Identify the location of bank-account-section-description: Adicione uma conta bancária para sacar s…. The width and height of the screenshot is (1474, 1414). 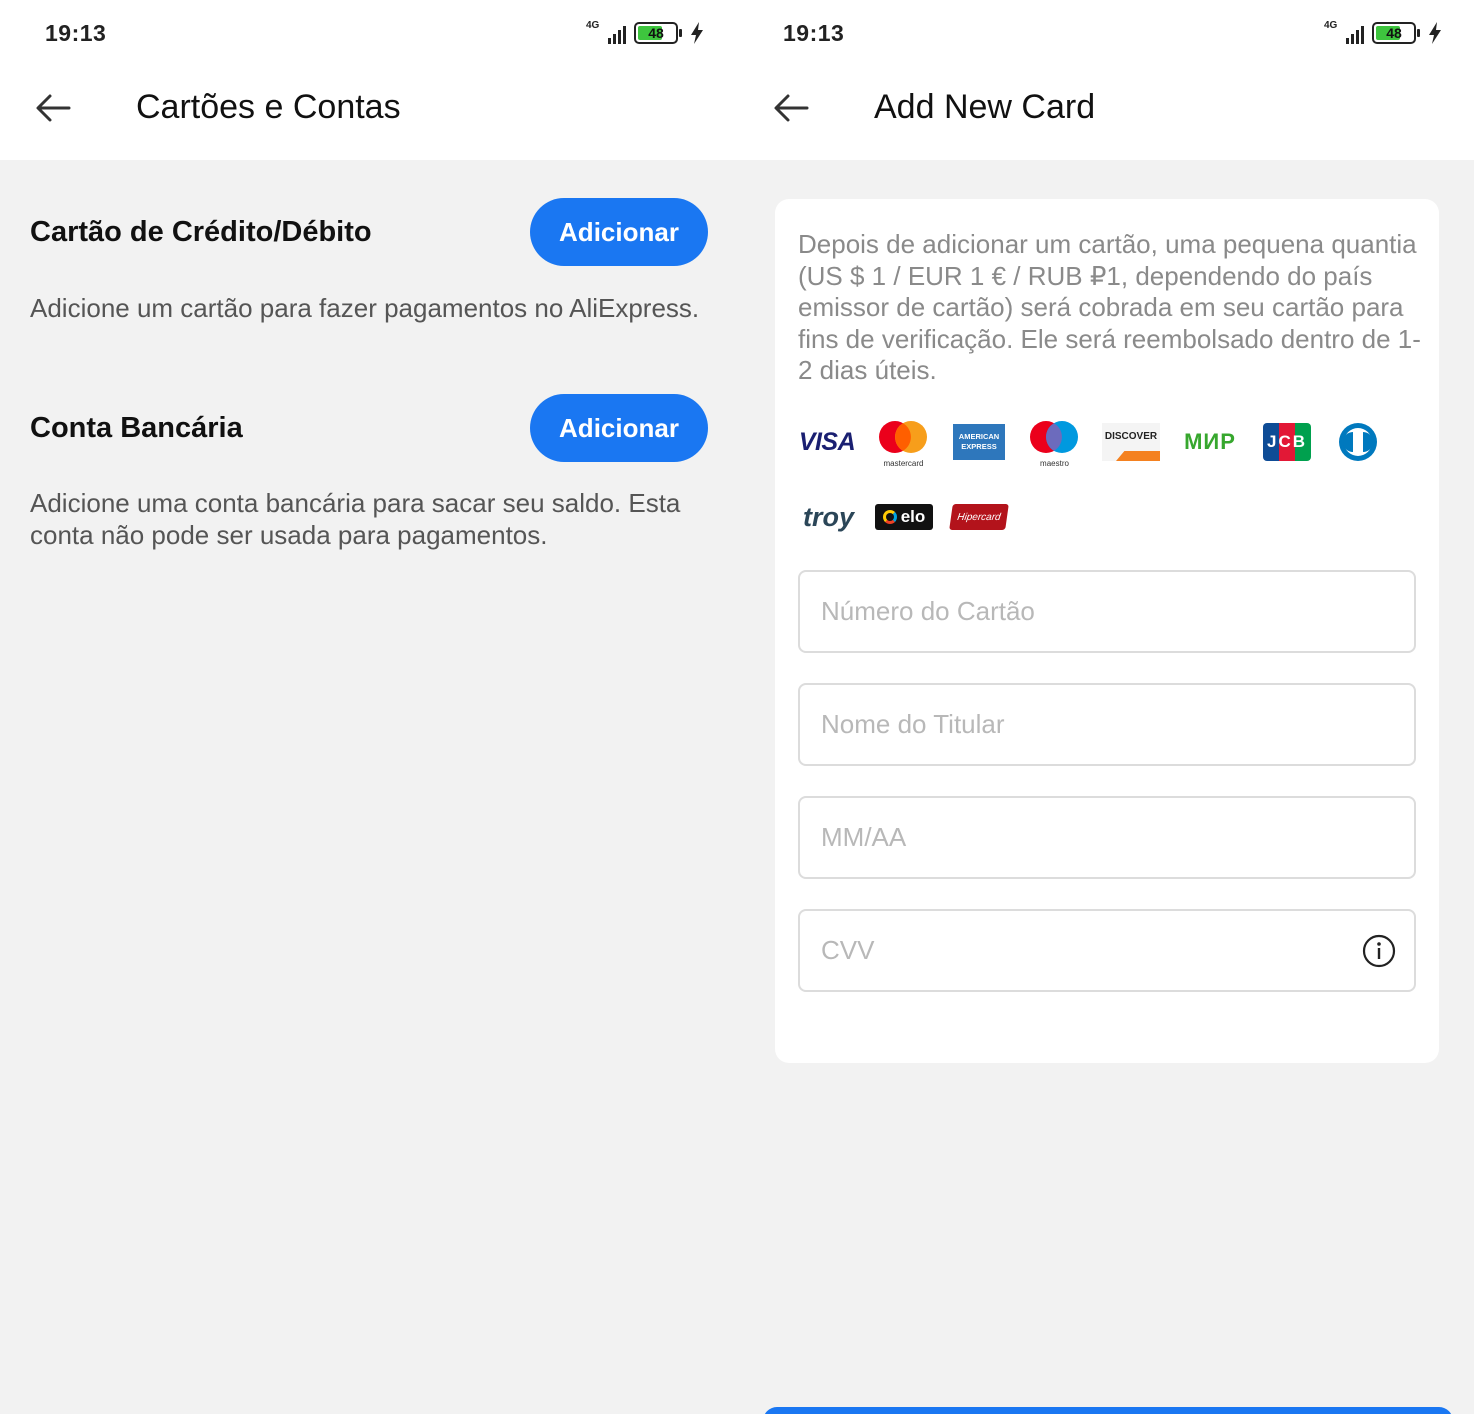
(355, 519).